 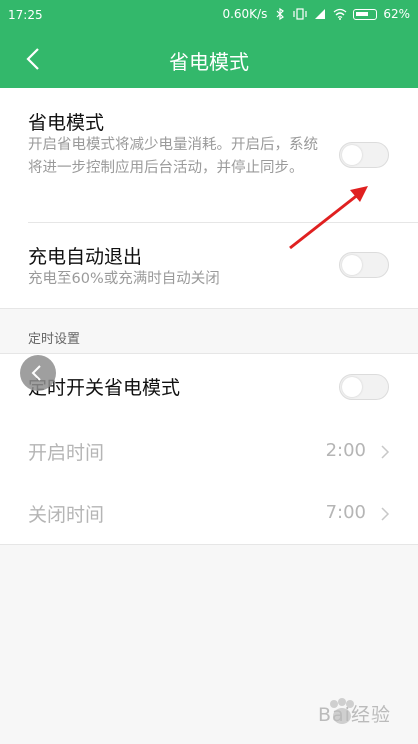 I want to click on floating-back-handle, so click(x=38, y=373).